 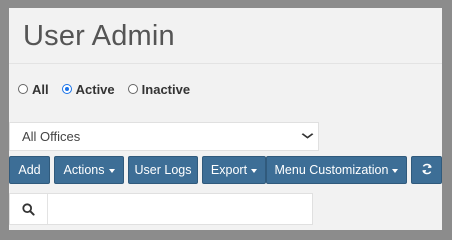 I want to click on status-filter-group: All Active Inactive, so click(x=110, y=89).